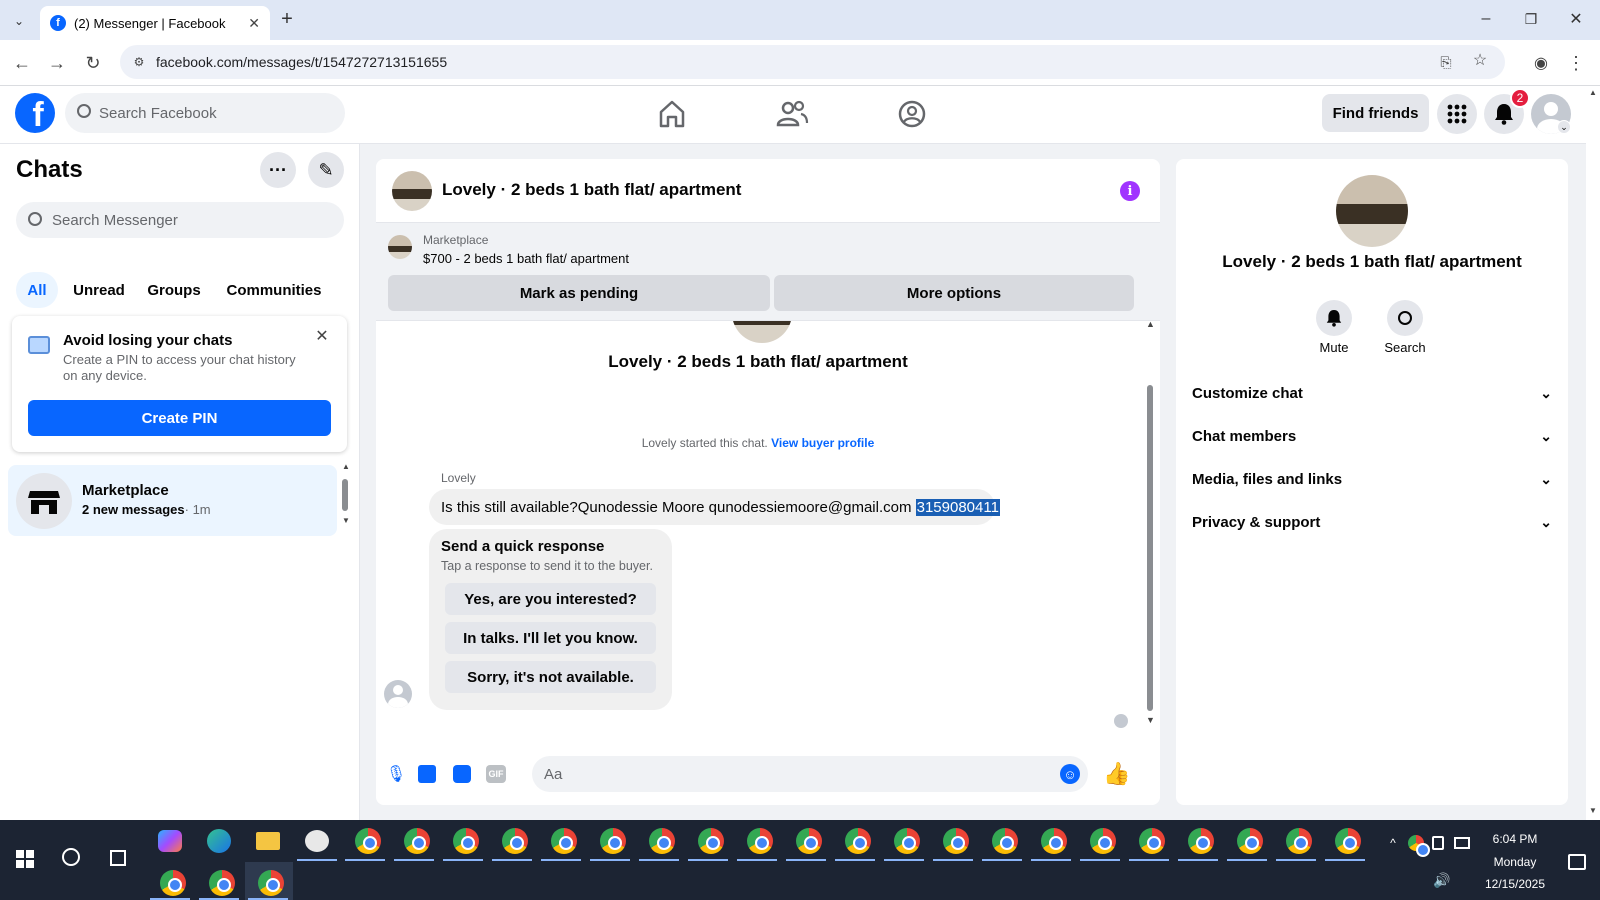 Image resolution: width=1600 pixels, height=900 pixels. Describe the element at coordinates (1515, 884) in the screenshot. I see `taskbar-date: 12/15/2025` at that location.